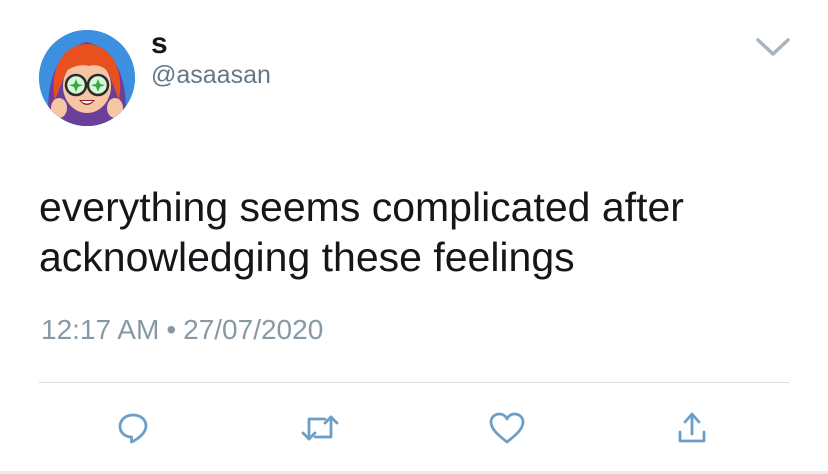  I want to click on tweet-timestamp: 12:17 AM • 27/07/2020, so click(182, 330).